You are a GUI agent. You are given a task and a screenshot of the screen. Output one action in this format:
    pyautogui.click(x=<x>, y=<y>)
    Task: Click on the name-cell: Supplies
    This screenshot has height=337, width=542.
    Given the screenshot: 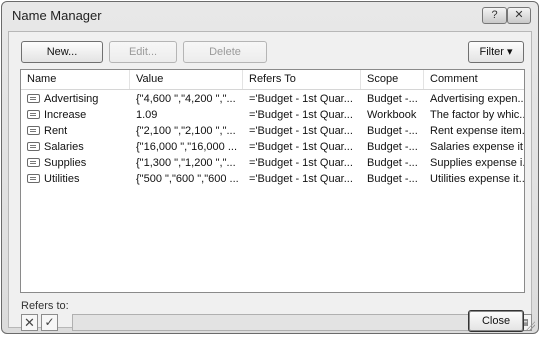 What is the action you would take?
    pyautogui.click(x=65, y=163)
    